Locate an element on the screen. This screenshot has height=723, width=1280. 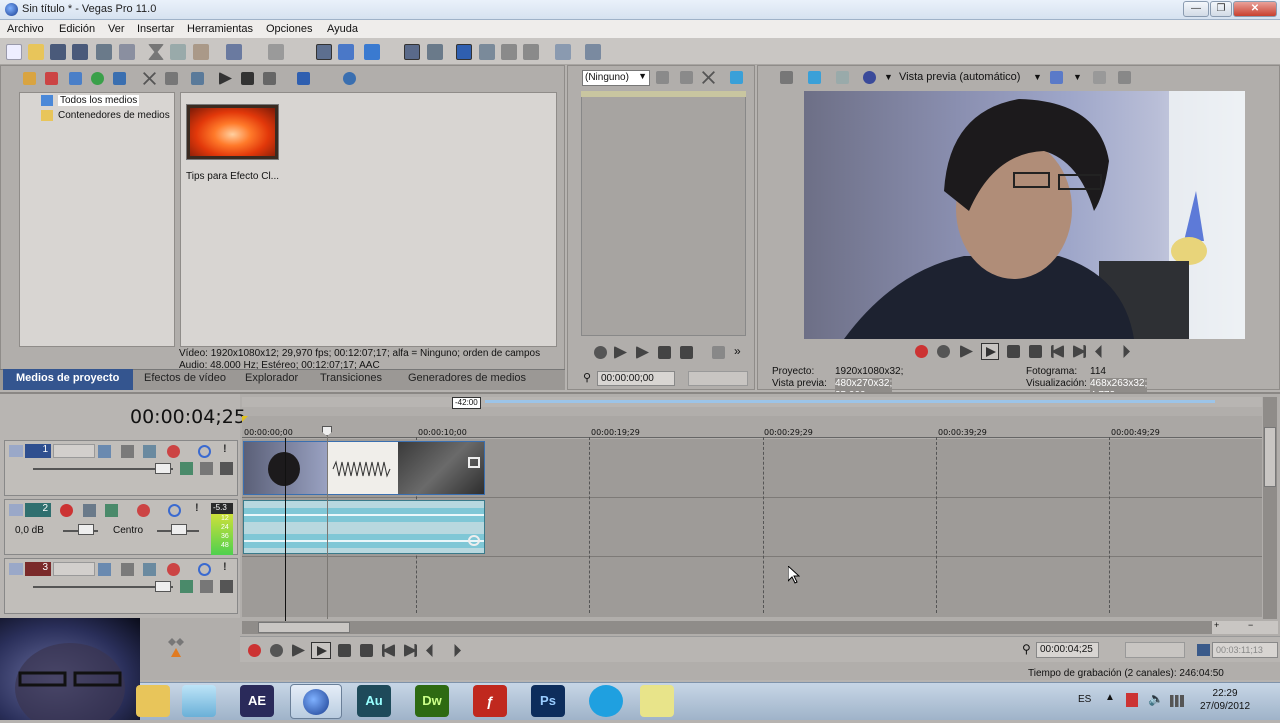
network-icon is located at coordinates (1177, 701).